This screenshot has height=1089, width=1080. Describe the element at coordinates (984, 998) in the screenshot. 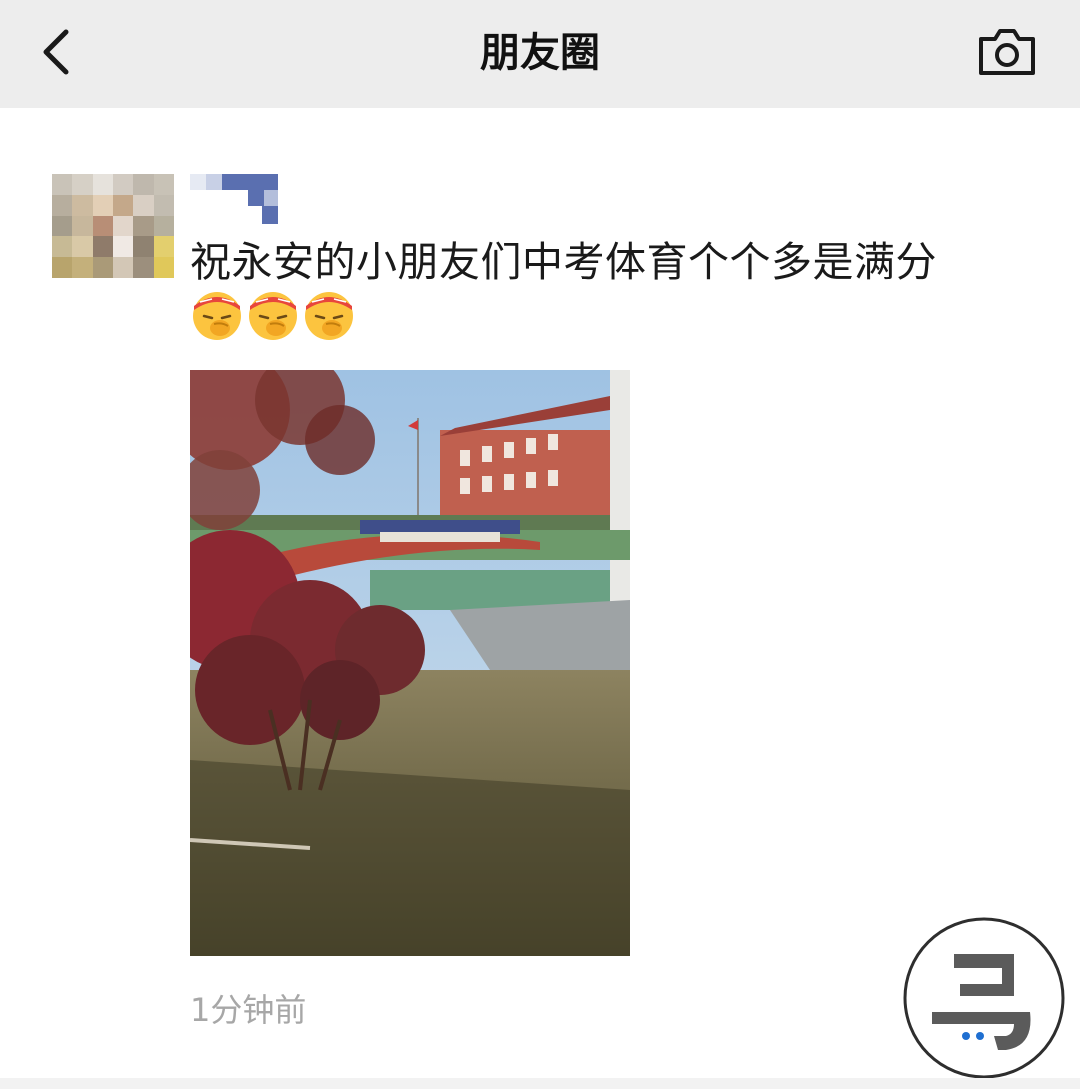

I see `bird-logo-watermark` at that location.